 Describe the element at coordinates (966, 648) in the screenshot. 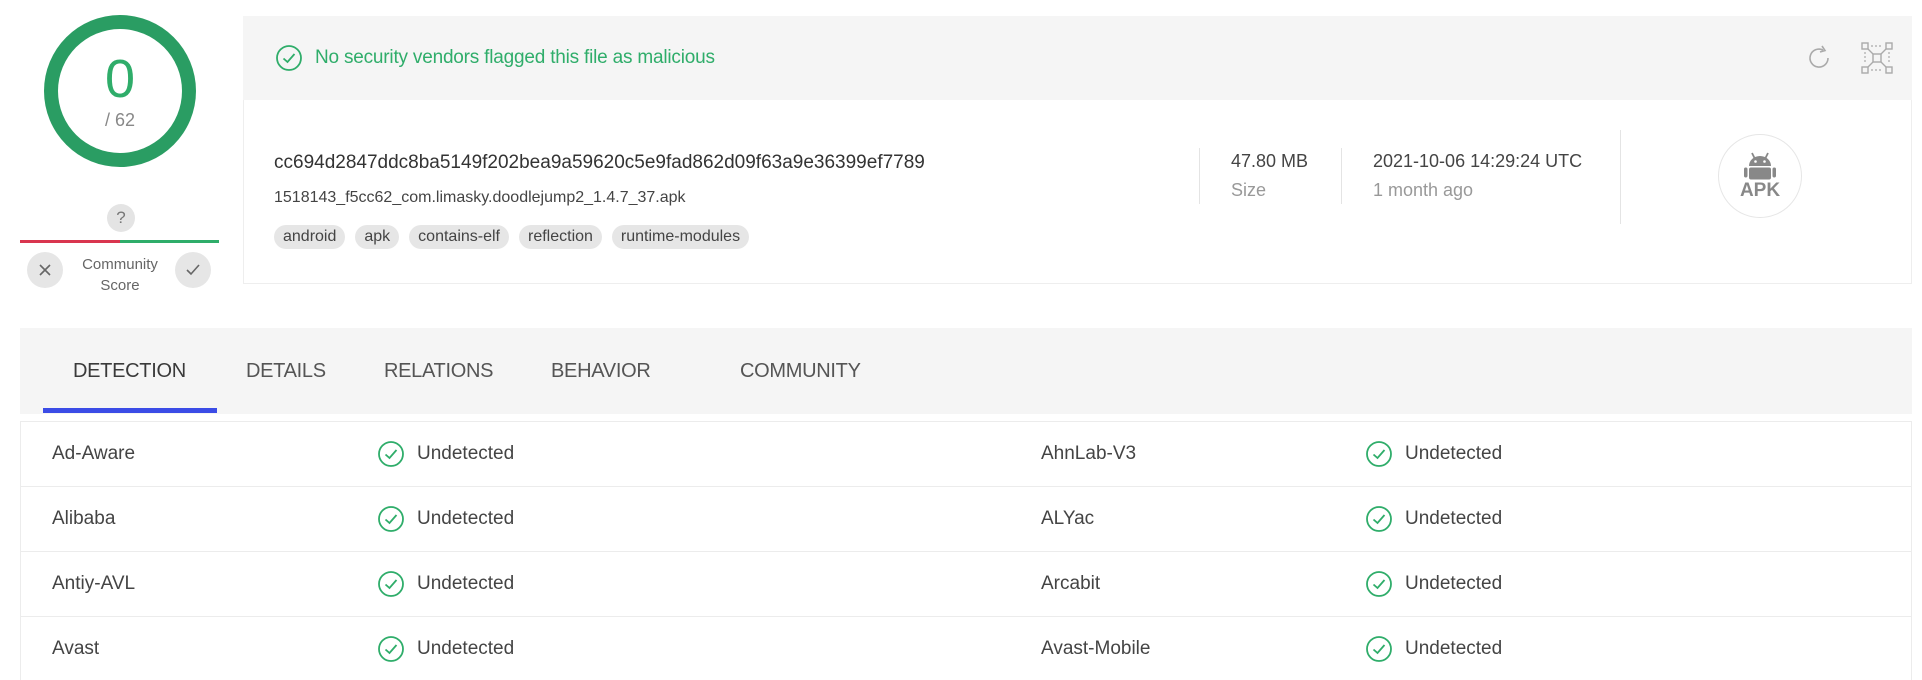

I see `table-row: Avast Undetected Avast-Mobile Undetected` at that location.